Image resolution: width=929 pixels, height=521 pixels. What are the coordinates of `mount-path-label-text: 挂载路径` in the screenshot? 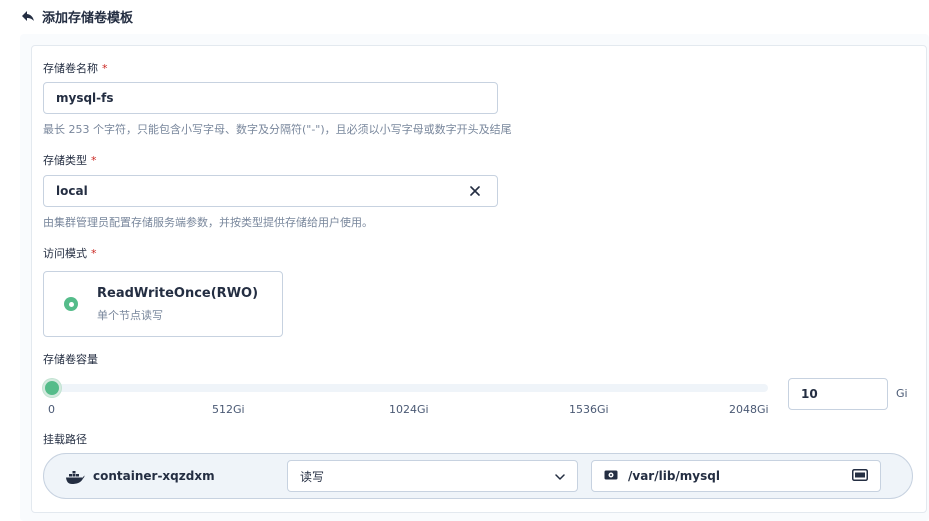 It's located at (65, 439).